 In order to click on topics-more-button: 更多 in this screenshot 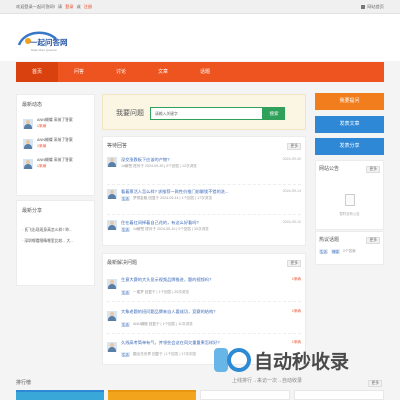, I will do `click(373, 240)`.